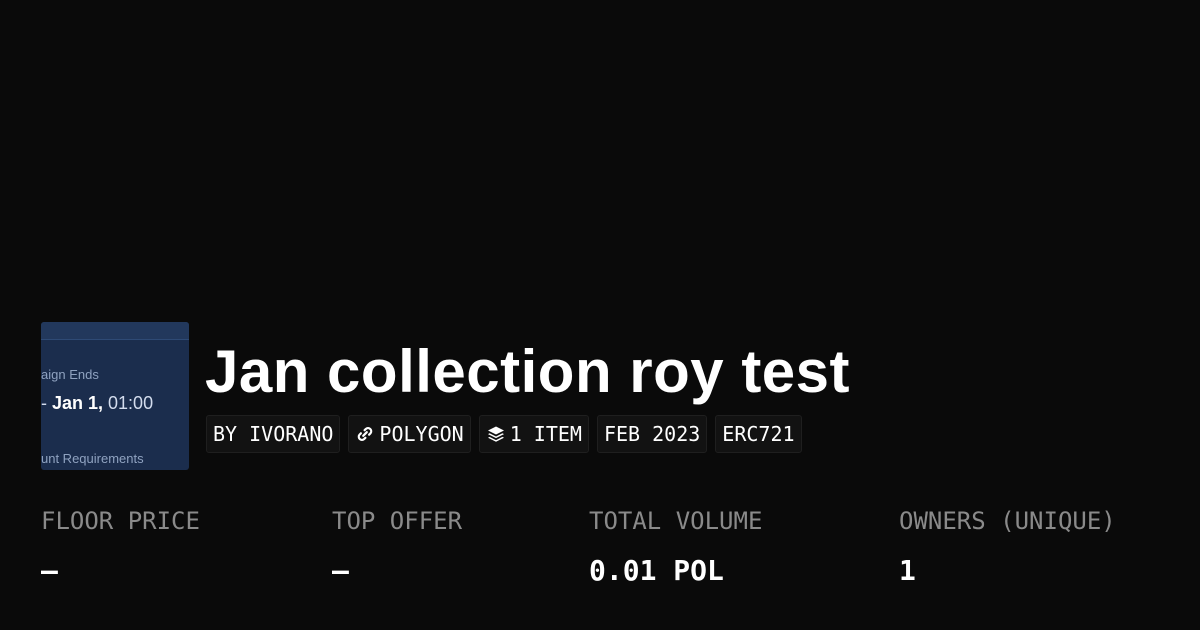 The width and height of the screenshot is (1200, 630). Describe the element at coordinates (397, 521) in the screenshot. I see `top-offer-label: TOP OFFER` at that location.